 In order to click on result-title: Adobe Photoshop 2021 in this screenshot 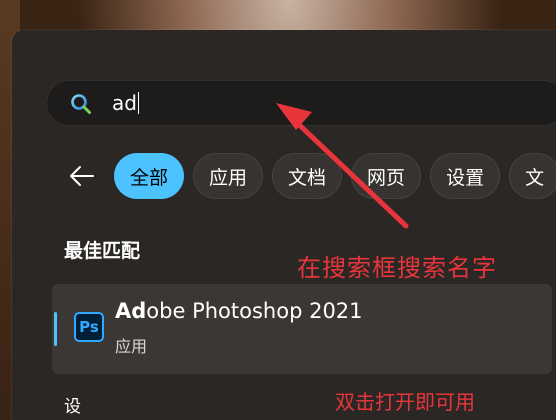, I will do `click(239, 311)`.